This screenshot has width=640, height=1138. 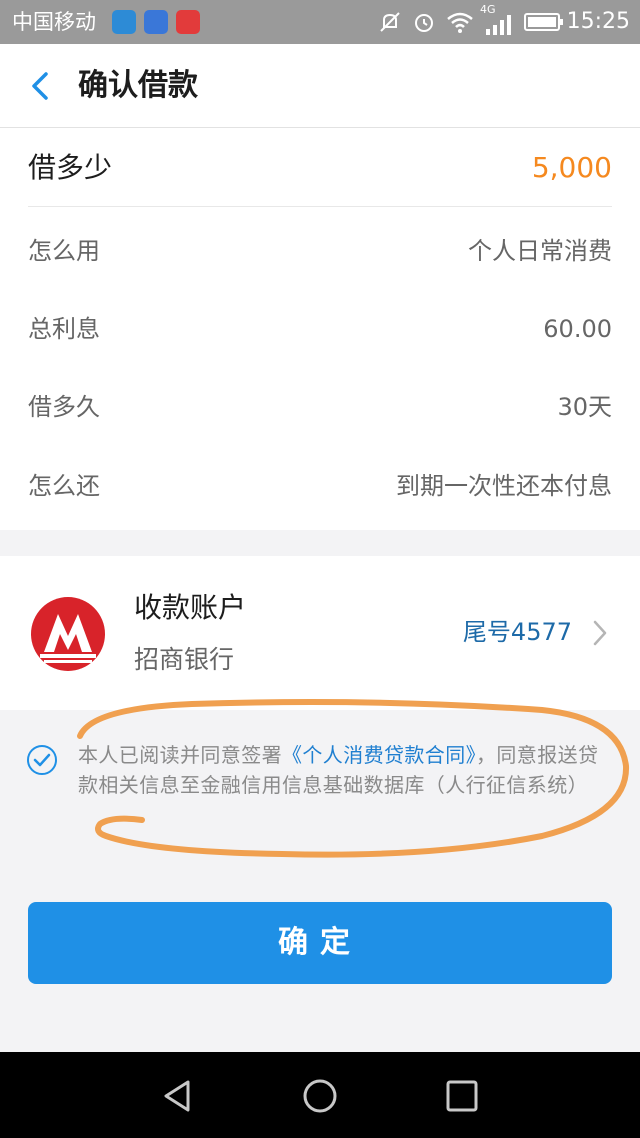 I want to click on loan-interest-label: 总利息, so click(x=64, y=329).